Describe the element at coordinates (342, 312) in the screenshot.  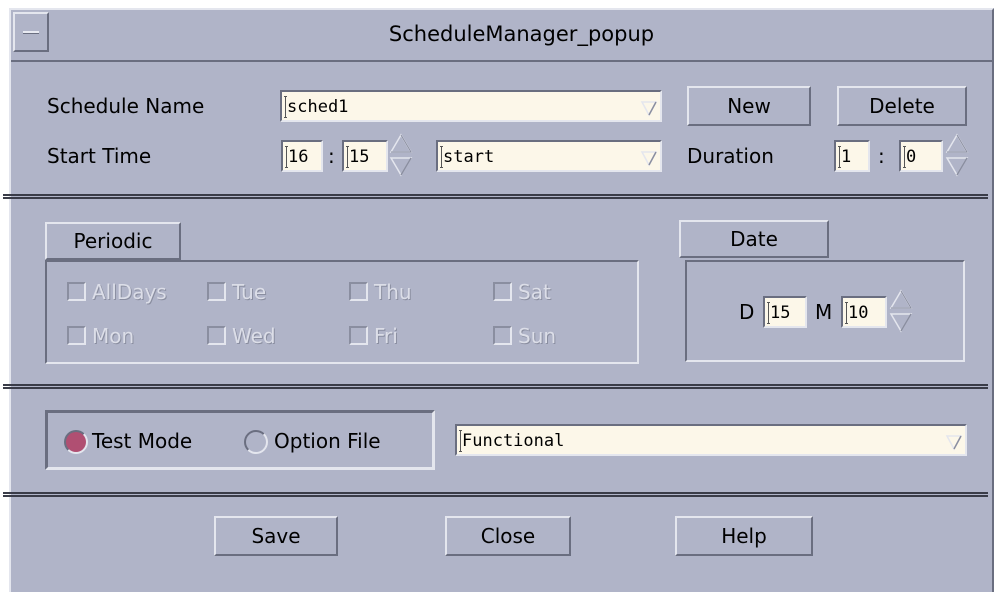
I see `periodic-days-panel: AllDays Tue Thu Sat Mon Wed Fri Sun` at that location.